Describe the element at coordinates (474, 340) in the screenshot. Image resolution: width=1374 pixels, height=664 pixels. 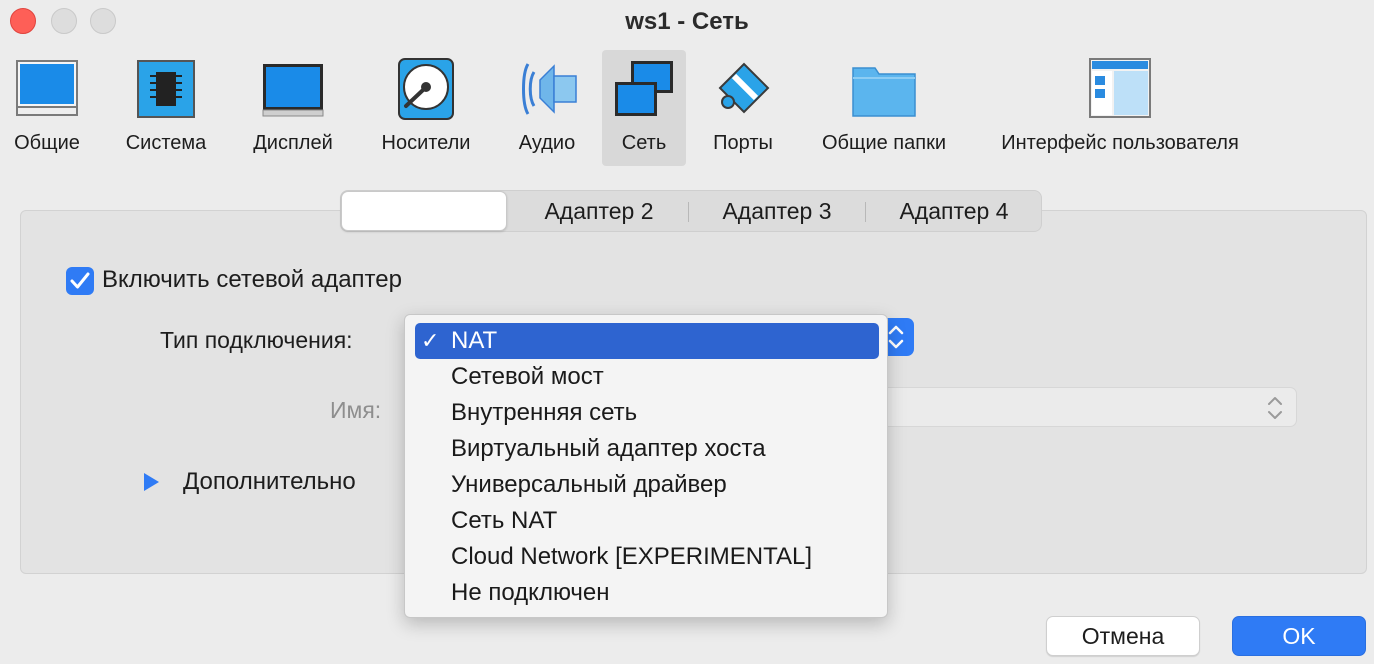
I see `menu-item-label: NAT` at that location.